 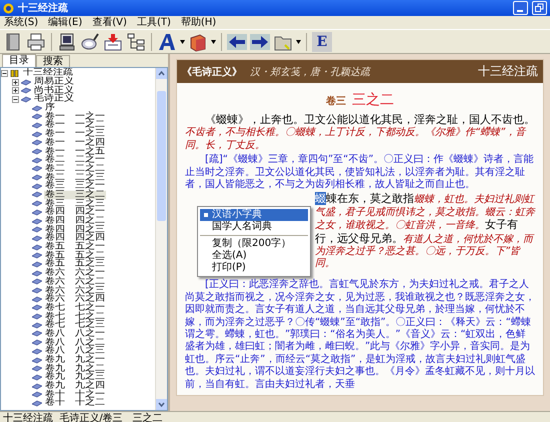 What do you see at coordinates (75, 160) in the screenshot?
I see `tree-item: 卷二 二之一` at bounding box center [75, 160].